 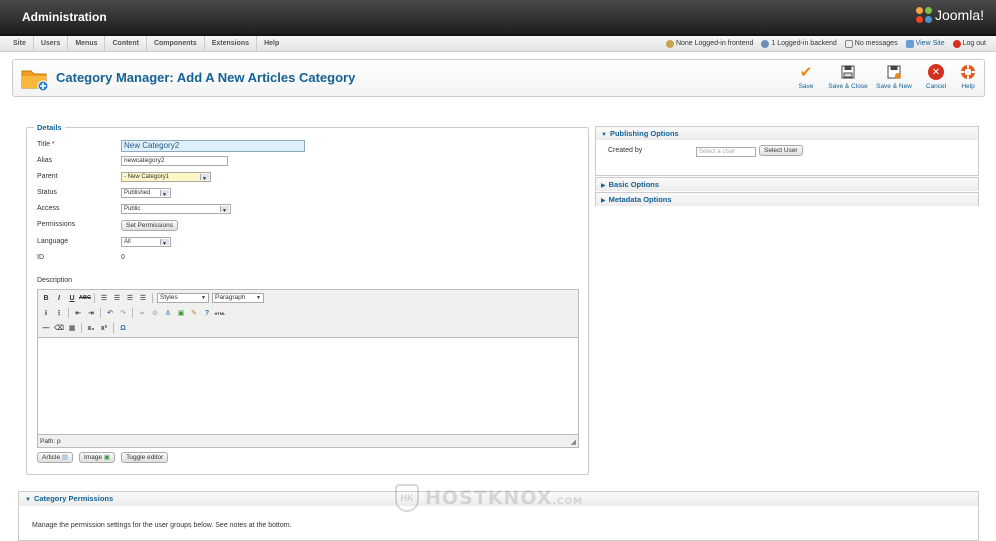 I want to click on html-icon: HTML, so click(x=219, y=313).